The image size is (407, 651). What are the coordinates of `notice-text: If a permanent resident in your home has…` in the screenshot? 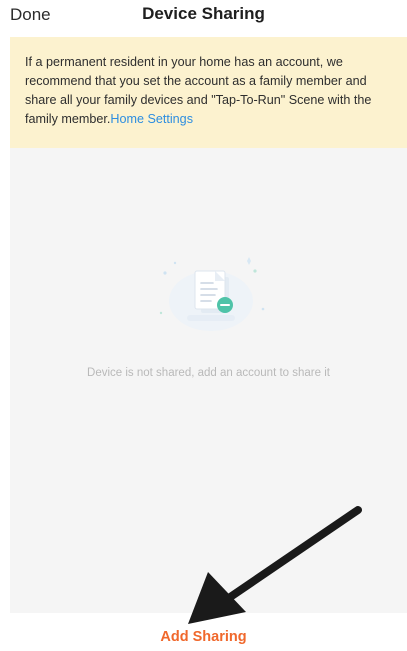 It's located at (198, 90).